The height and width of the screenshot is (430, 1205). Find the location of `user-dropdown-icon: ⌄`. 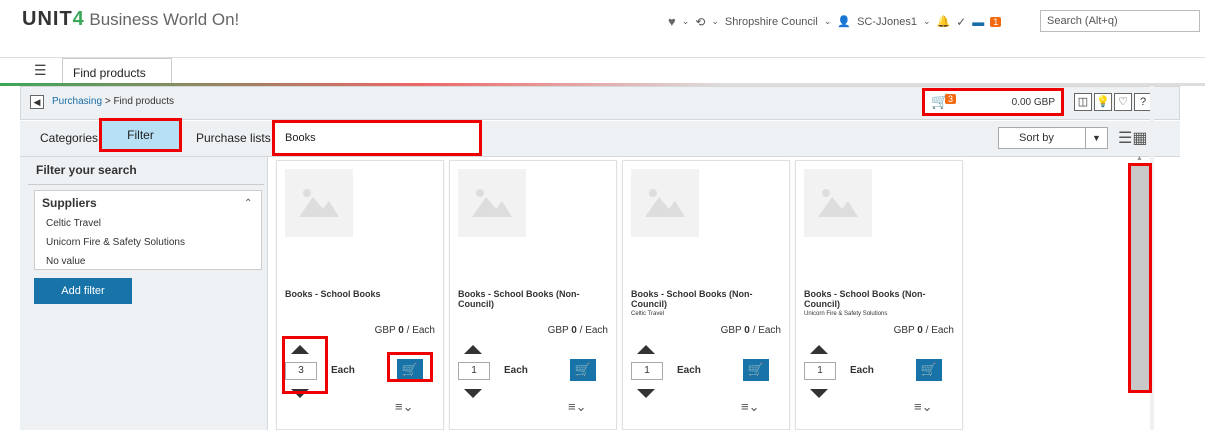

user-dropdown-icon: ⌄ is located at coordinates (927, 21).